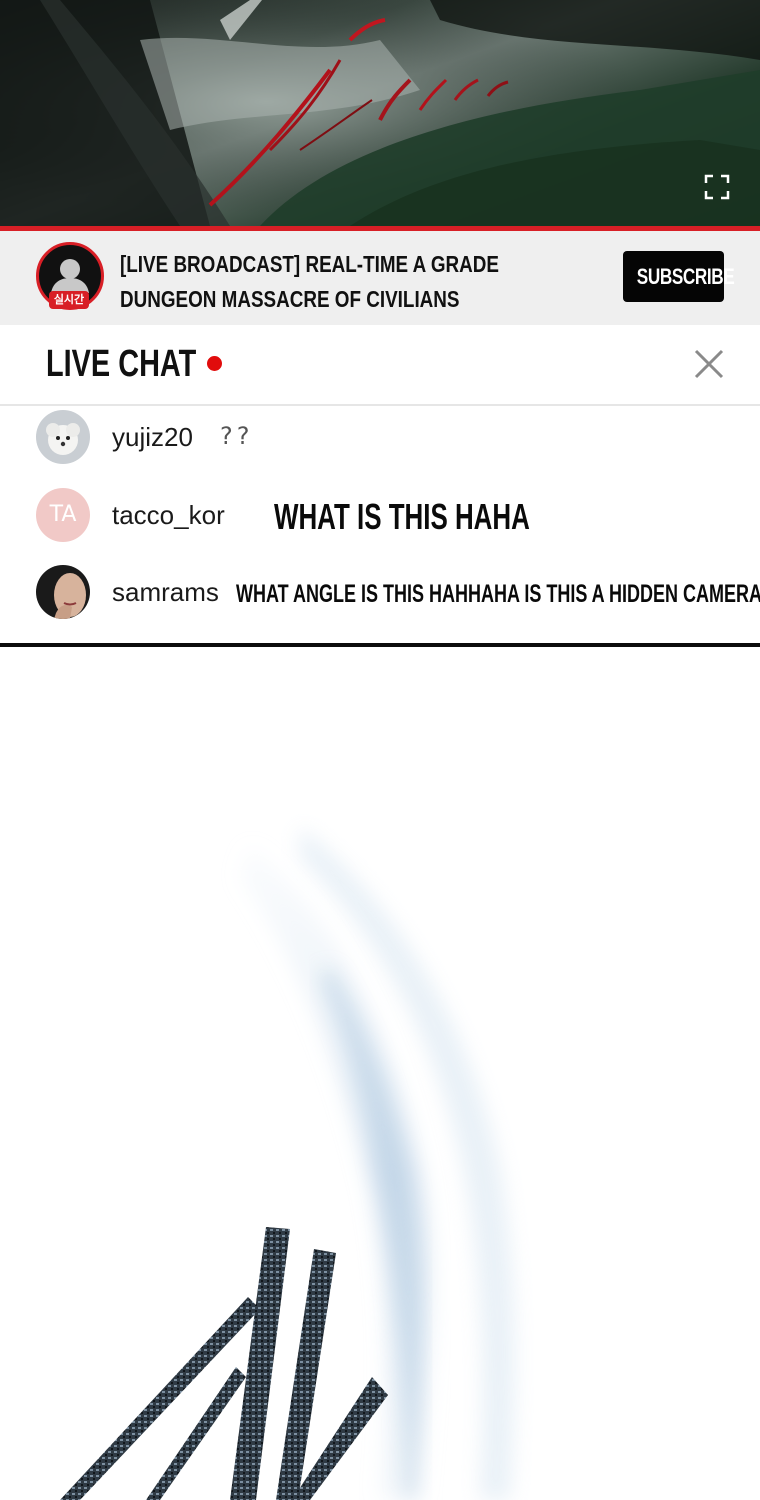 This screenshot has width=760, height=1500. Describe the element at coordinates (152, 437) in the screenshot. I see `chat-username: yujiz20` at that location.